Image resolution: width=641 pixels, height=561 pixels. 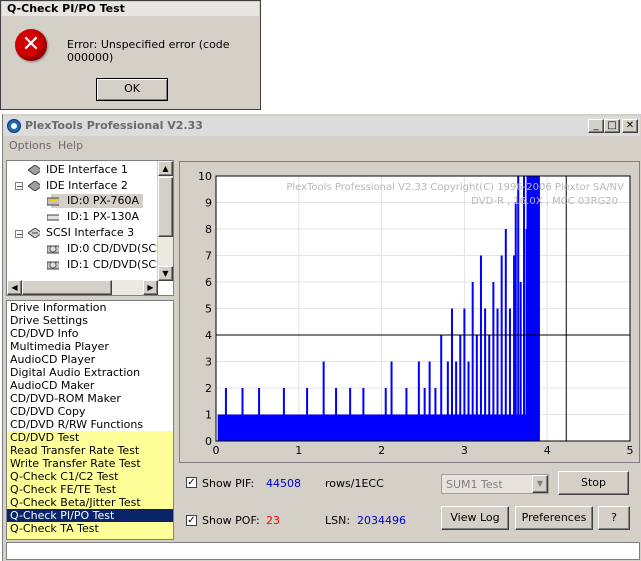 I want to click on function-item: CD/DVD R/RW Functions, so click(x=76, y=424).